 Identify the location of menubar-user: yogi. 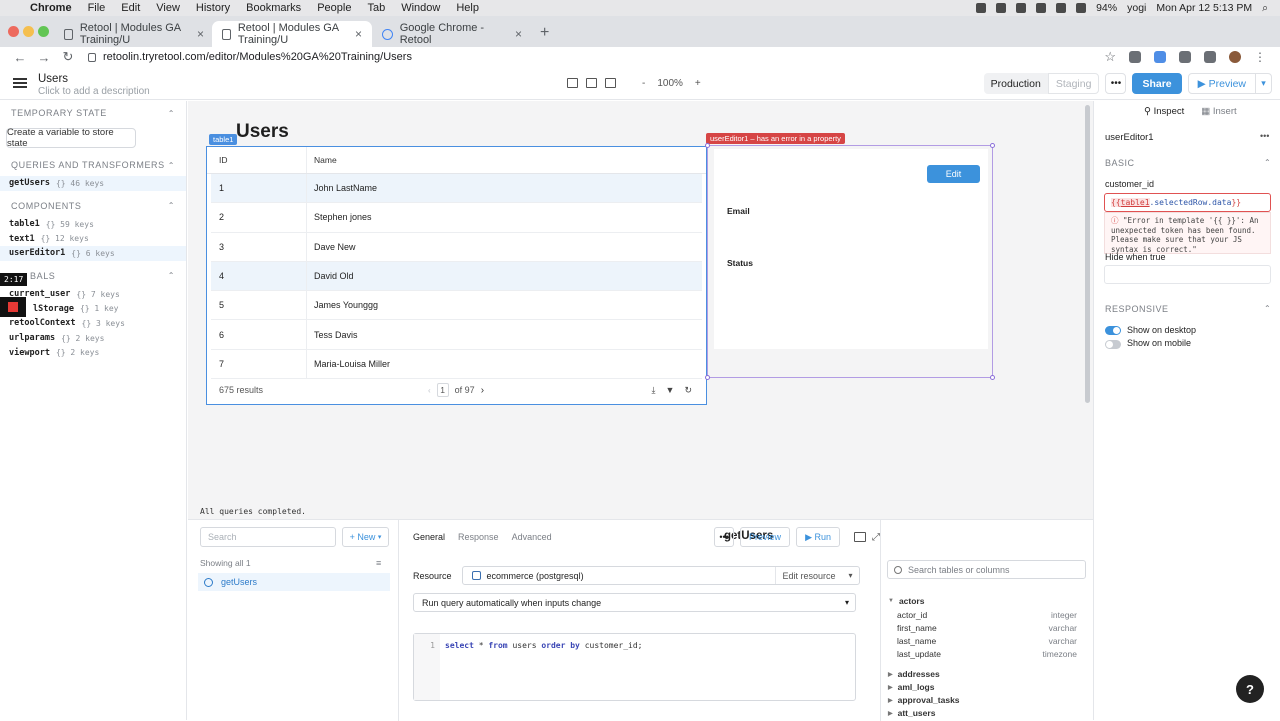
(1136, 8).